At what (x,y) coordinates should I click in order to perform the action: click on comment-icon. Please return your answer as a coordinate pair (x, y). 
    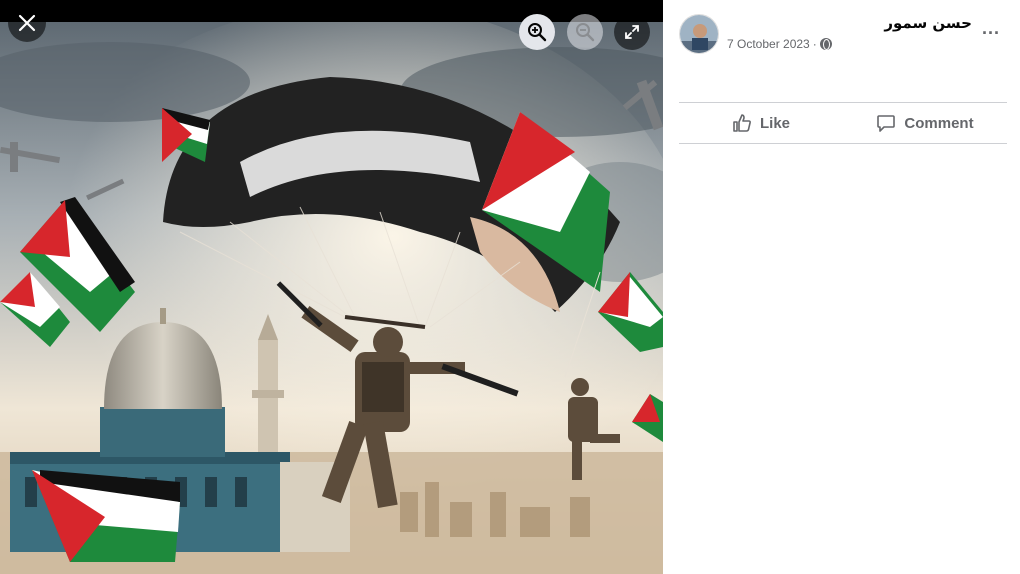
    Looking at the image, I should click on (886, 123).